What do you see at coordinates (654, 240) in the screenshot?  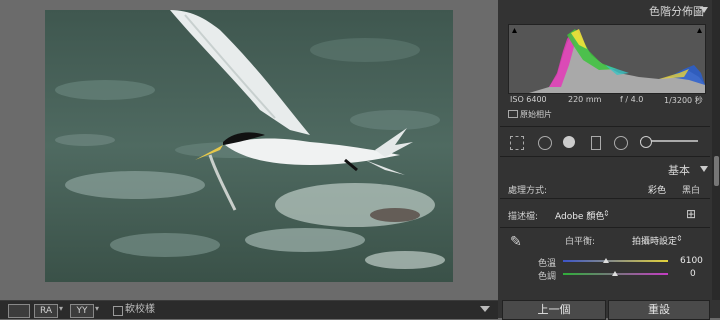 I see `wb-select: 拍攝時設定` at bounding box center [654, 240].